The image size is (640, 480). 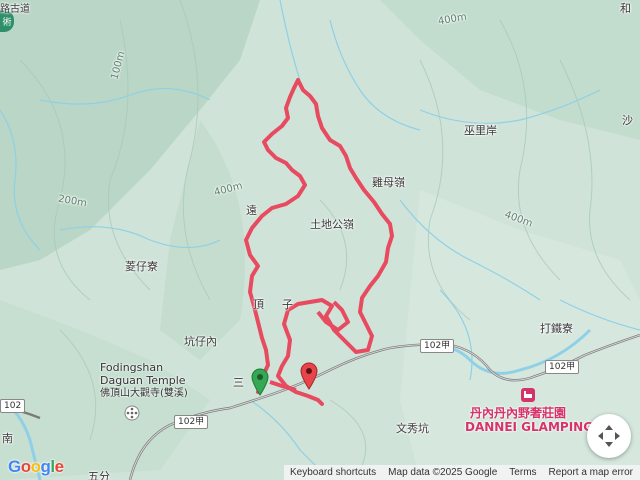 I want to click on lodging-icon, so click(x=528, y=395).